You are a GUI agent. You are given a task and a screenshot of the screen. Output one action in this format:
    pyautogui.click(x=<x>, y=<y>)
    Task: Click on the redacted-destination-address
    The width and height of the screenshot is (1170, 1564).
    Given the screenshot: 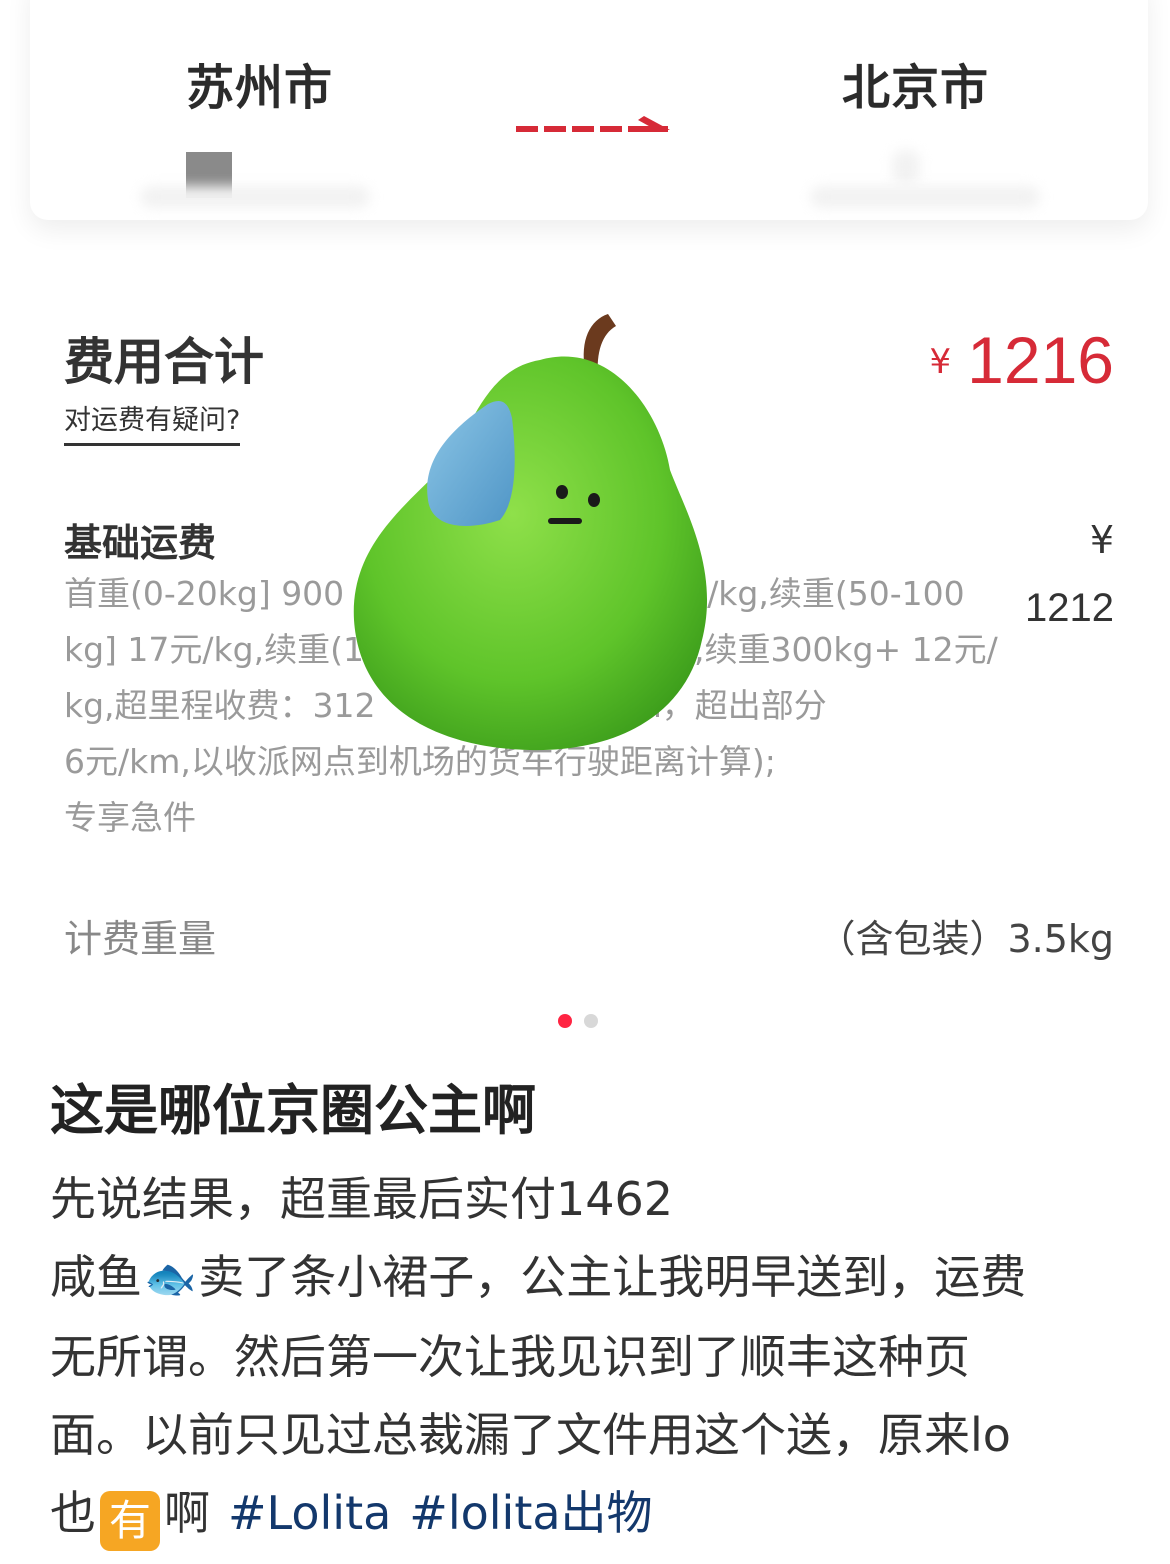 What is the action you would take?
    pyautogui.click(x=925, y=197)
    